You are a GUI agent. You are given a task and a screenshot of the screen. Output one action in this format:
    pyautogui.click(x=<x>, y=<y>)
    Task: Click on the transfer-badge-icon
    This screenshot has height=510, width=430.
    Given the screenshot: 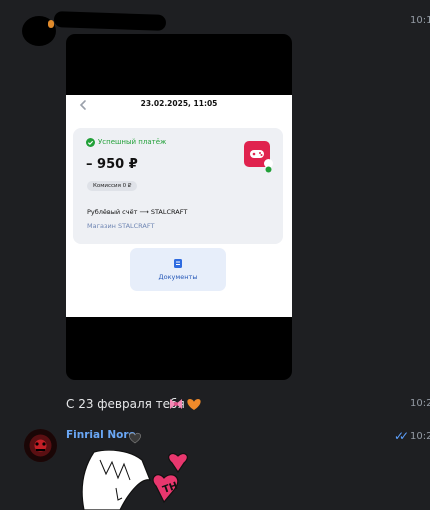 What is the action you would take?
    pyautogui.click(x=268, y=166)
    